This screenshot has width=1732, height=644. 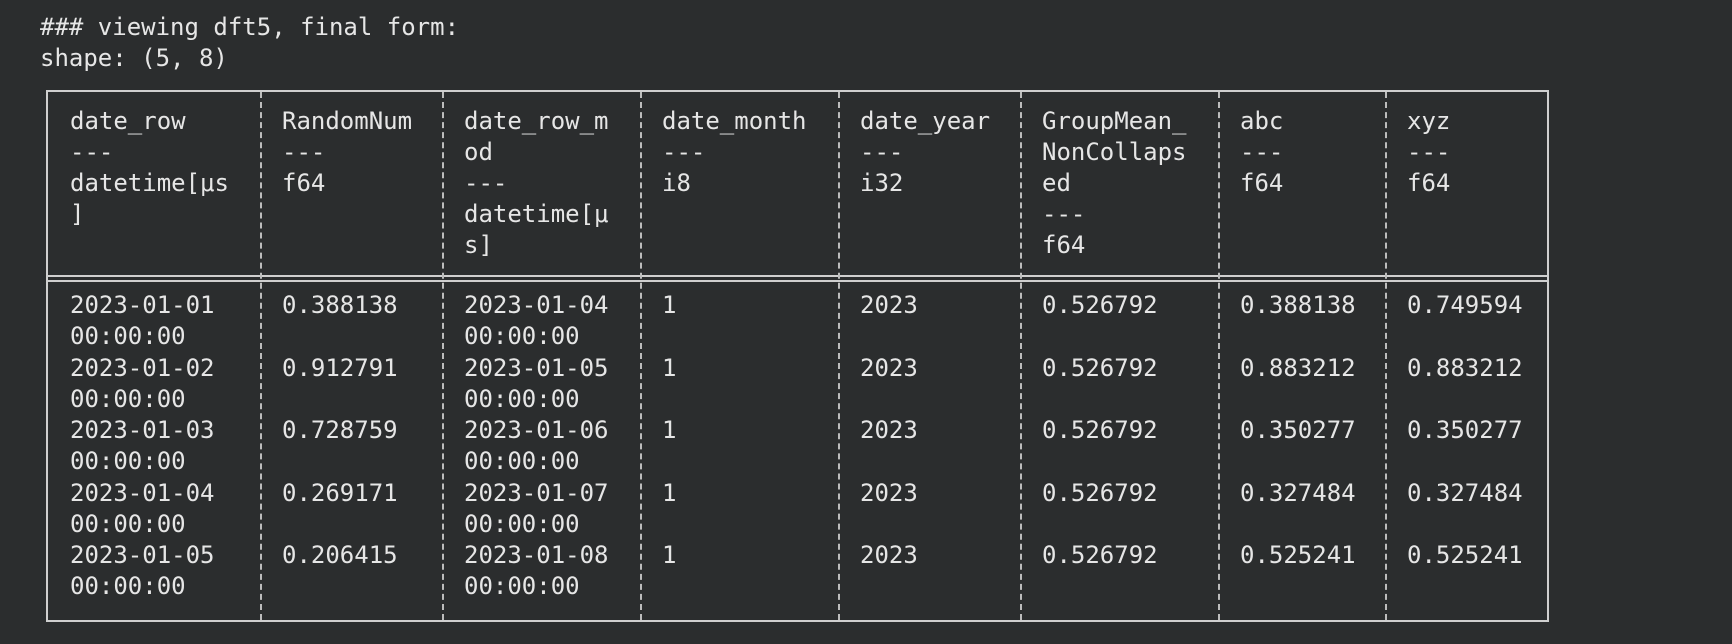 I want to click on cell-text: 0.206415, so click(x=340, y=555).